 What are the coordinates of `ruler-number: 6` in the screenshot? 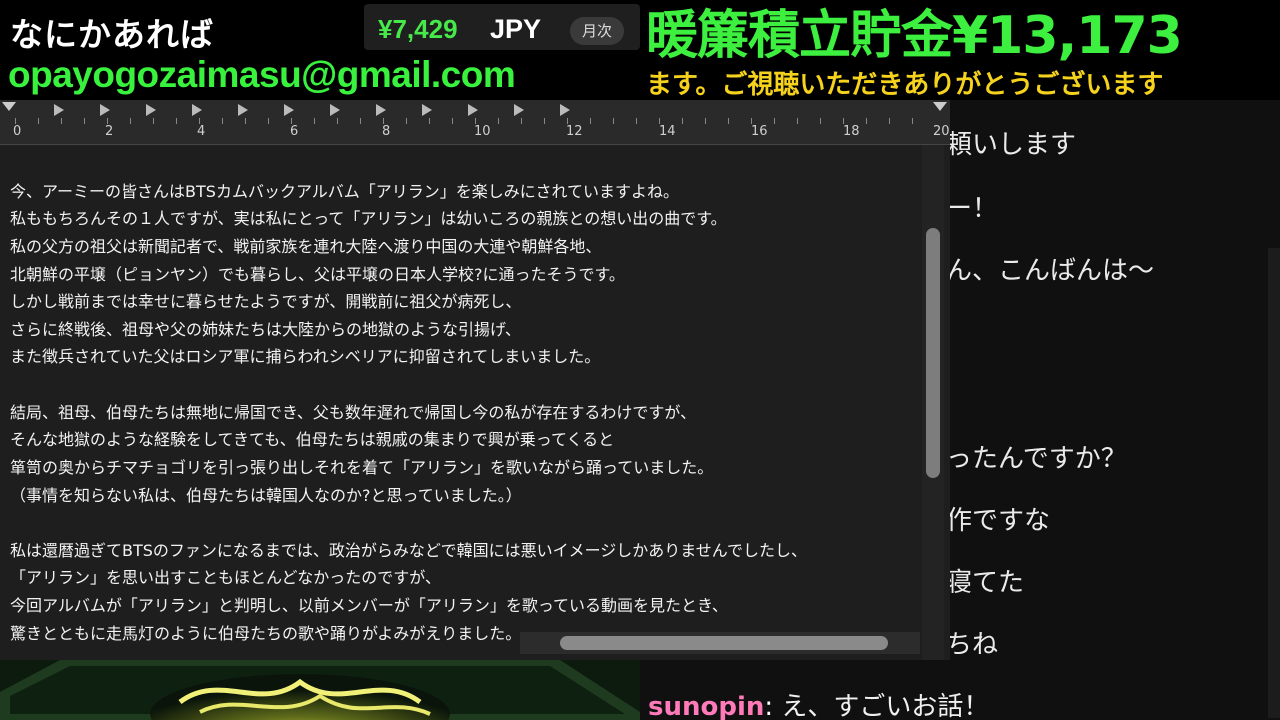 It's located at (294, 131).